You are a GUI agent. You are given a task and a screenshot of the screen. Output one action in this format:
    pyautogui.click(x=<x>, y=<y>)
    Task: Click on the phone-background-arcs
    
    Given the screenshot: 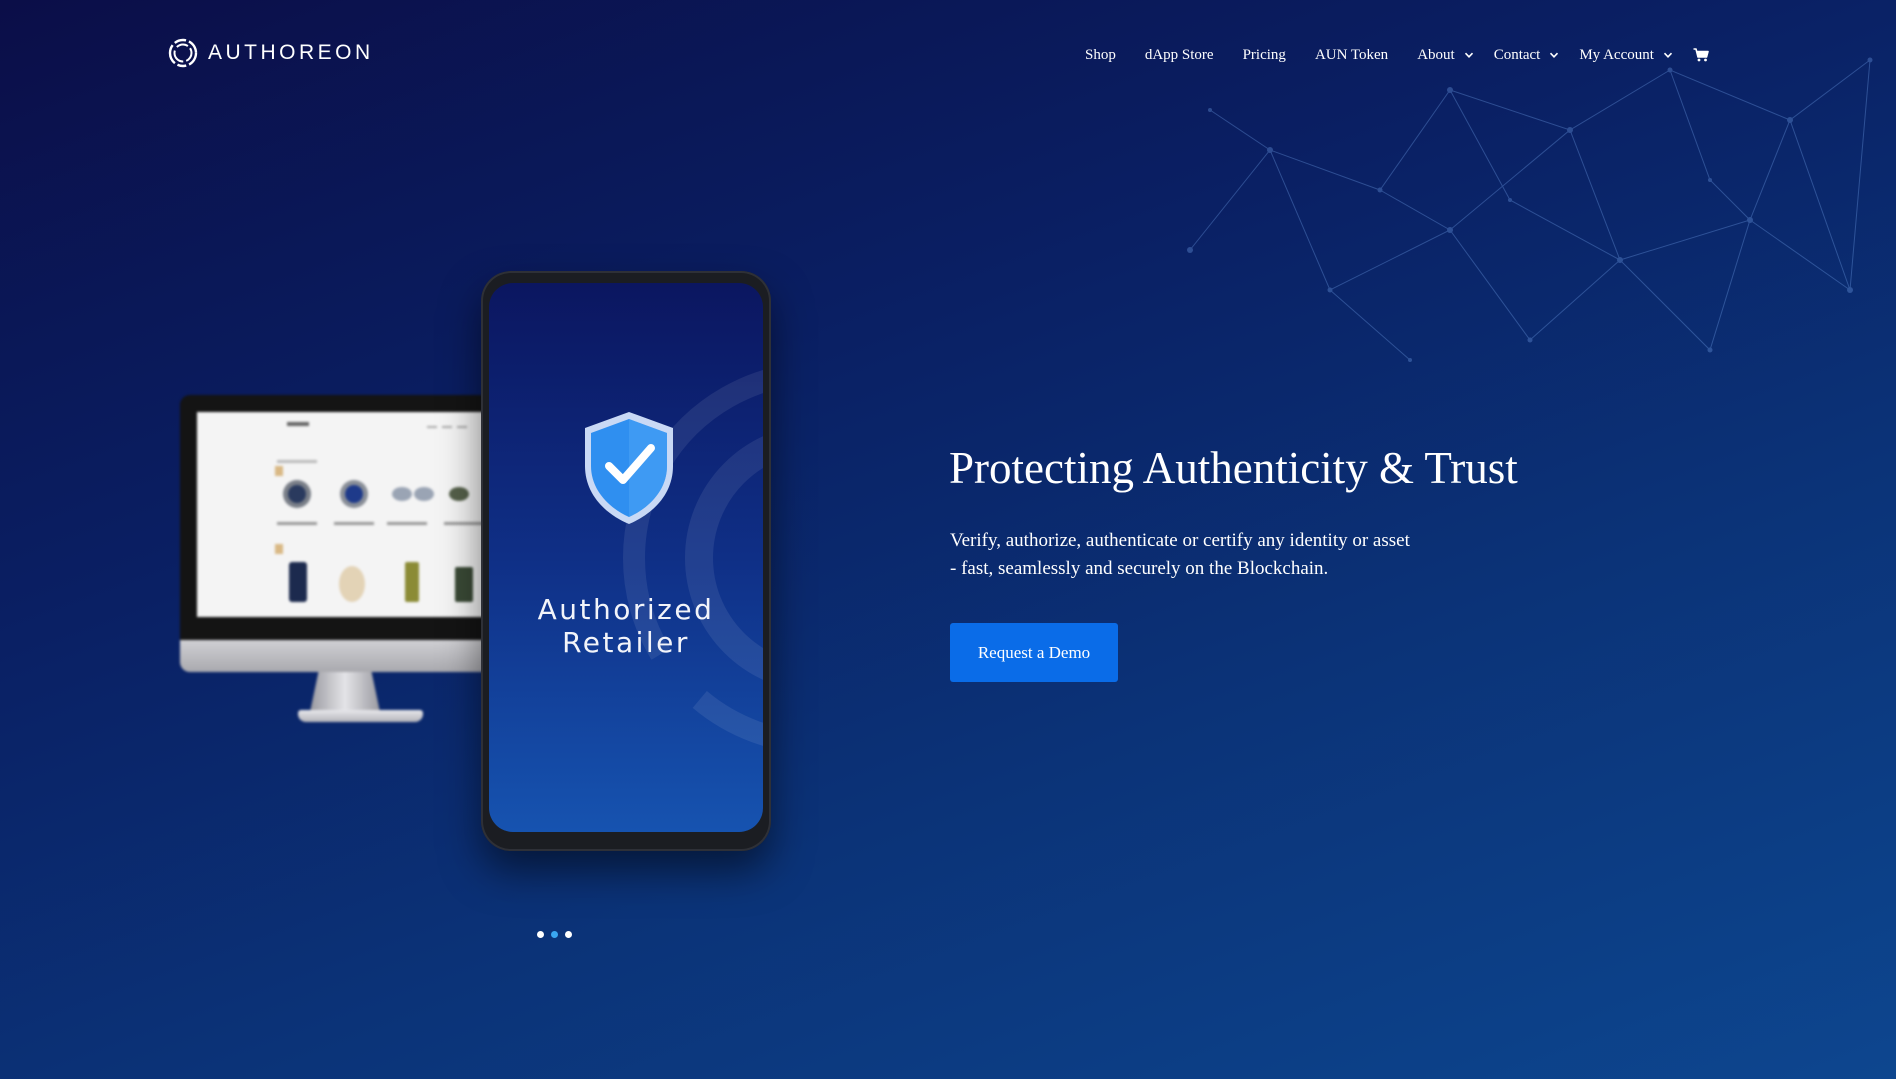 What is the action you would take?
    pyautogui.click(x=693, y=558)
    